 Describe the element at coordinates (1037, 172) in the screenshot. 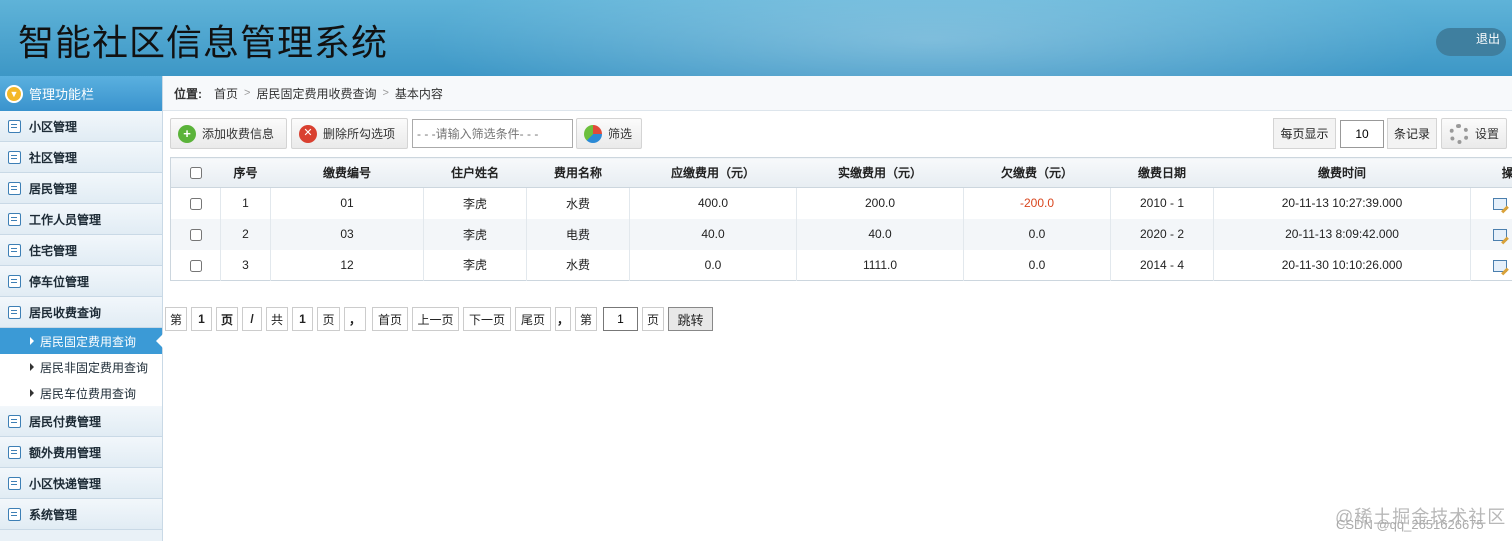

I see `column-header: 欠缴费（元）` at that location.